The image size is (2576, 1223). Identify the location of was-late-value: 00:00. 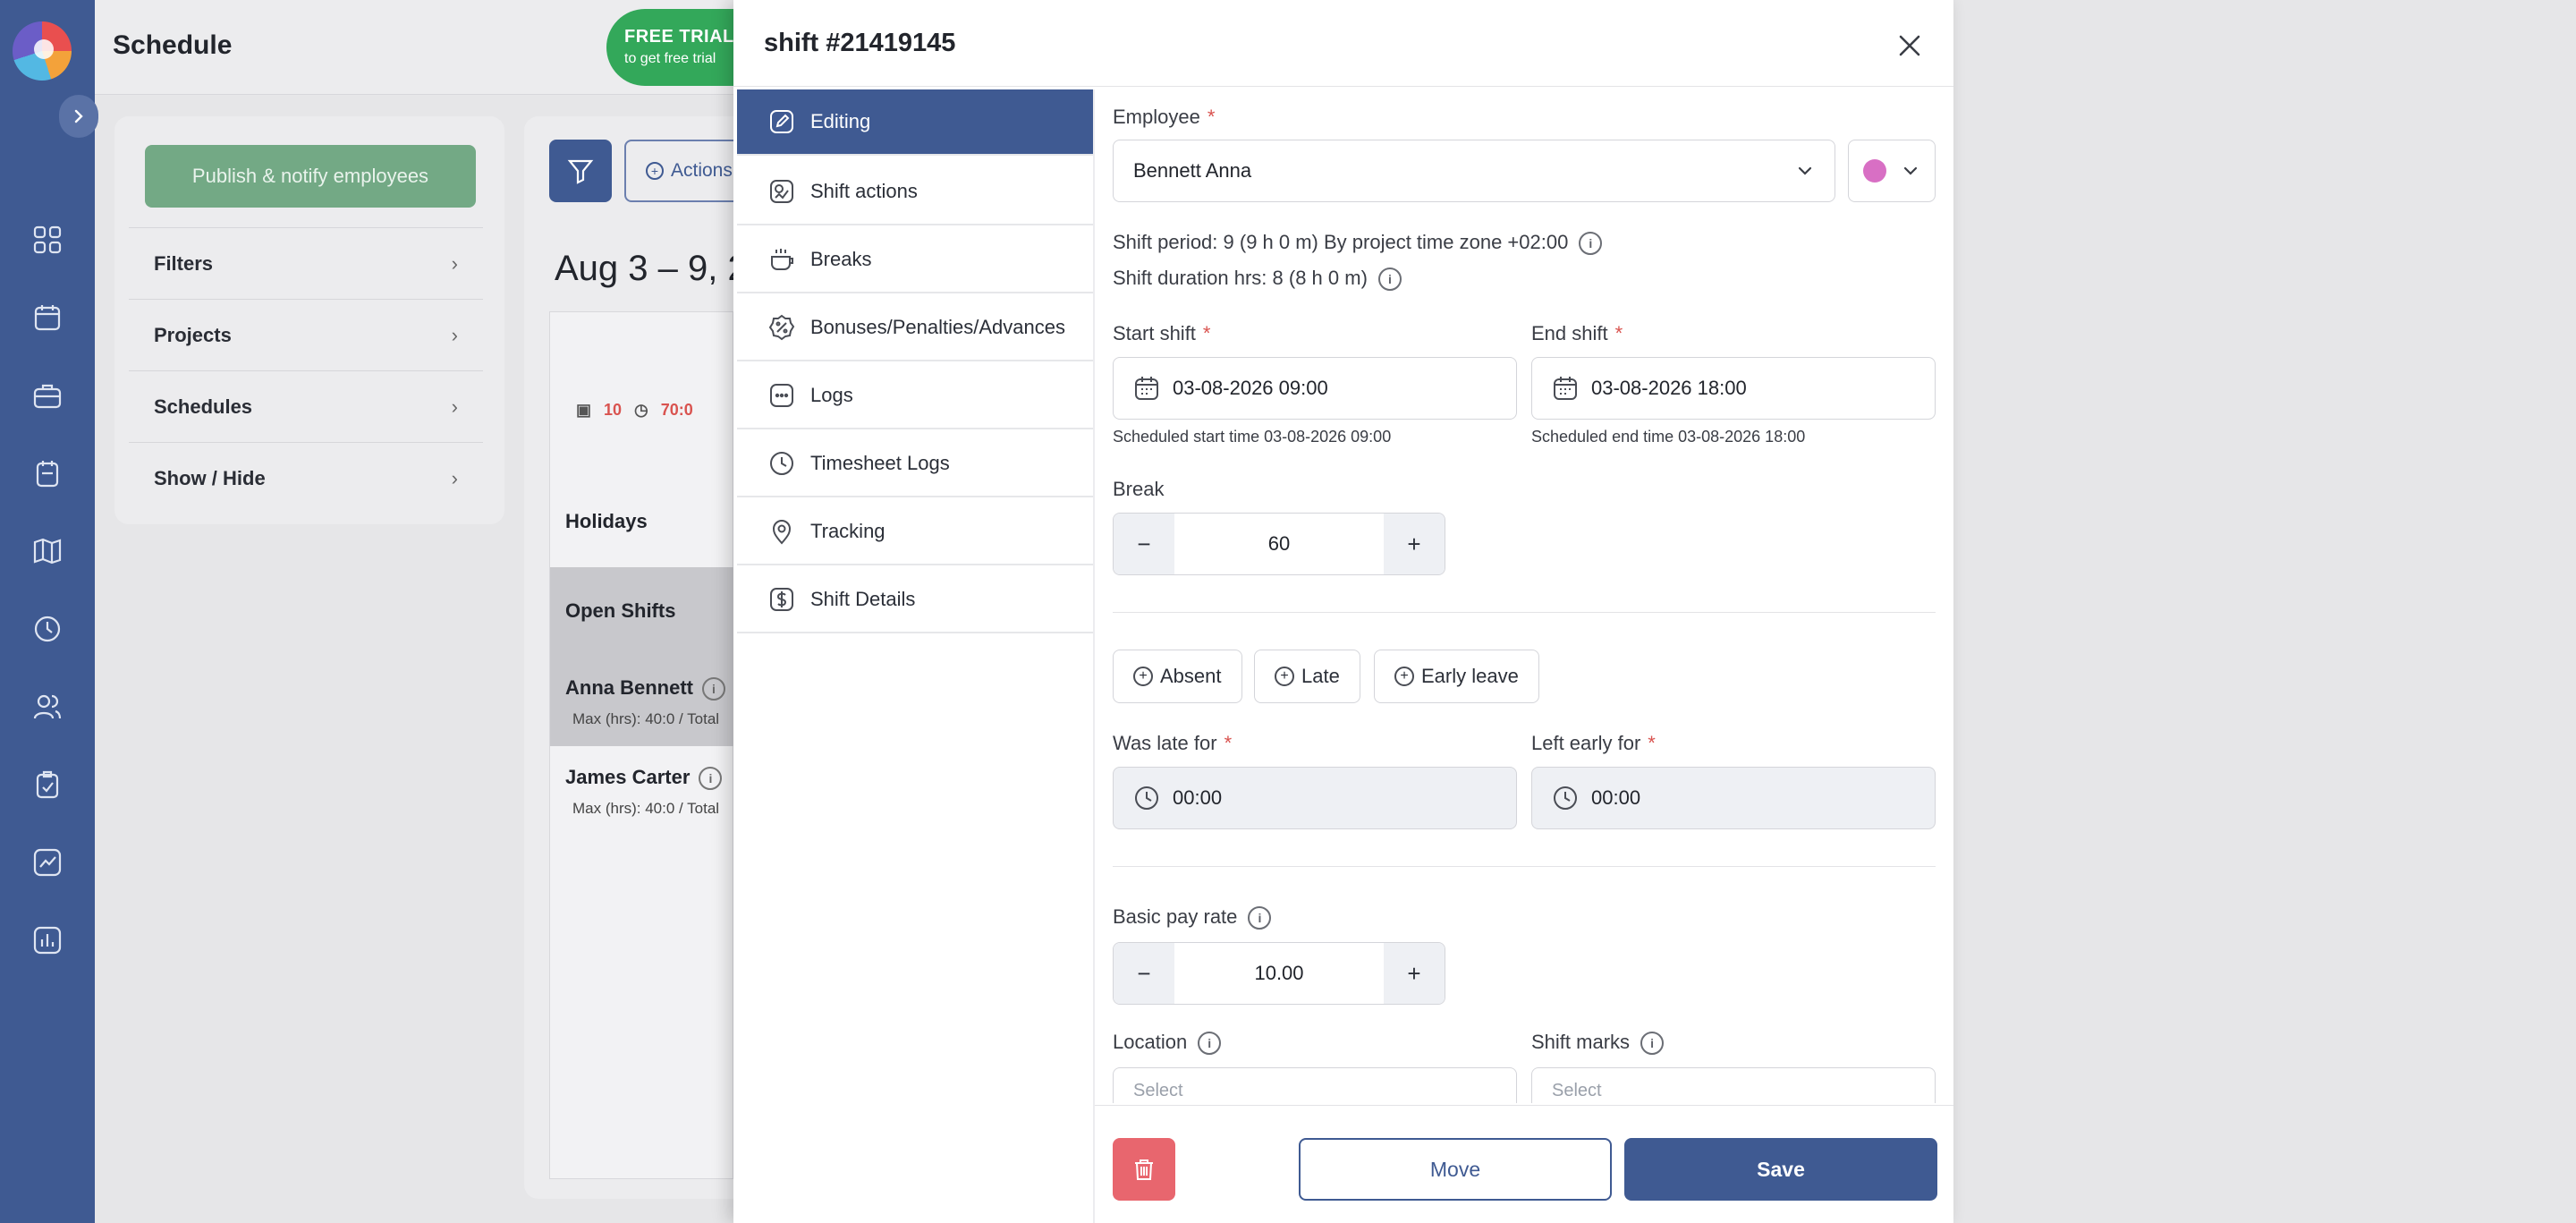
(1198, 797).